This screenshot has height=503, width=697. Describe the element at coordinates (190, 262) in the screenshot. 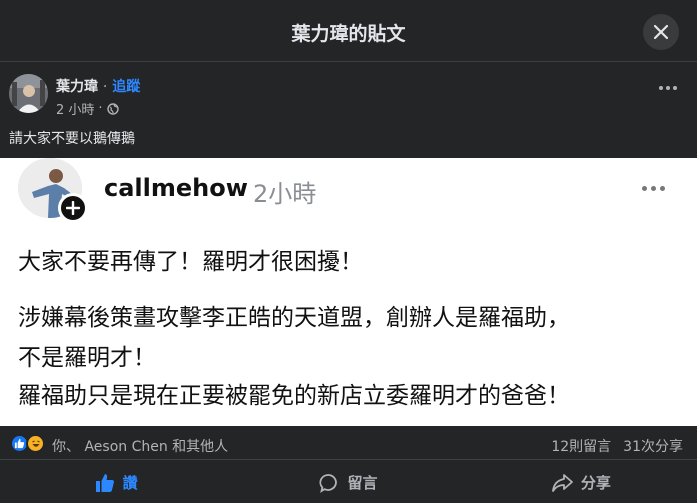

I see `image-text-line: 大家不要再傳了！羅明才很困擾！` at that location.